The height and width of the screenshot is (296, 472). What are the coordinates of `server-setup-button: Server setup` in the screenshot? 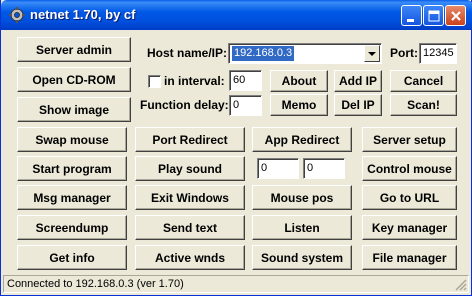 It's located at (409, 139).